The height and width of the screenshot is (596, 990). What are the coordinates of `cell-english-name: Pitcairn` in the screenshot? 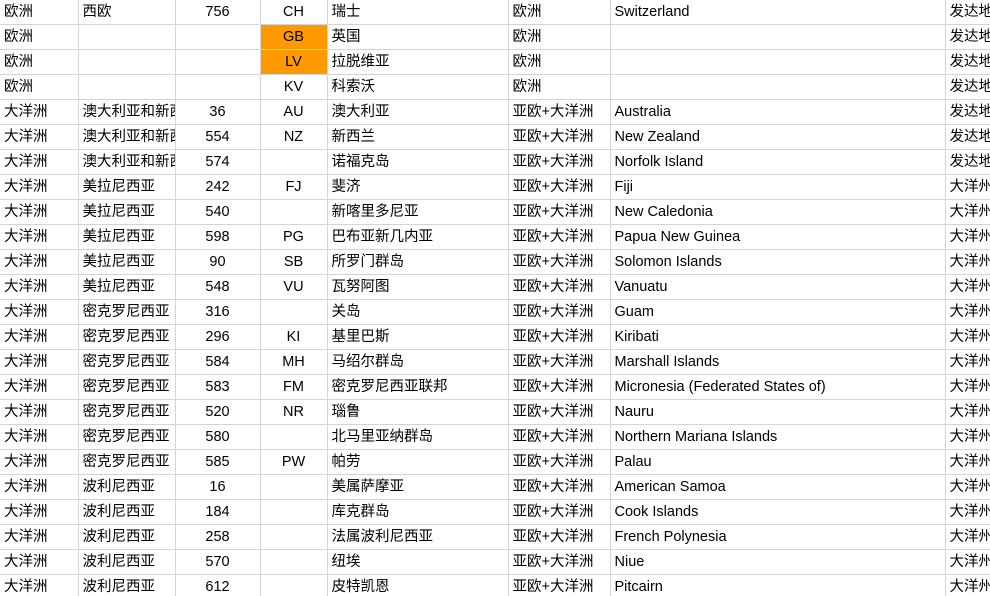 It's located at (778, 585).